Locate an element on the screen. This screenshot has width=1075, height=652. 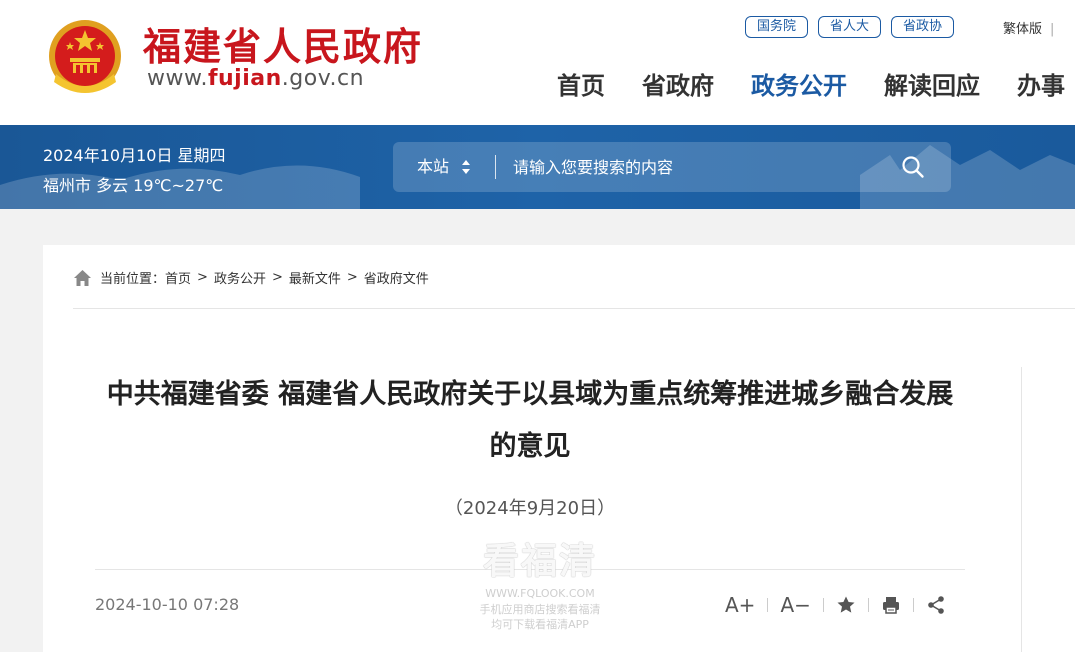
site-title: 福建省人民政府 is located at coordinates (283, 43).